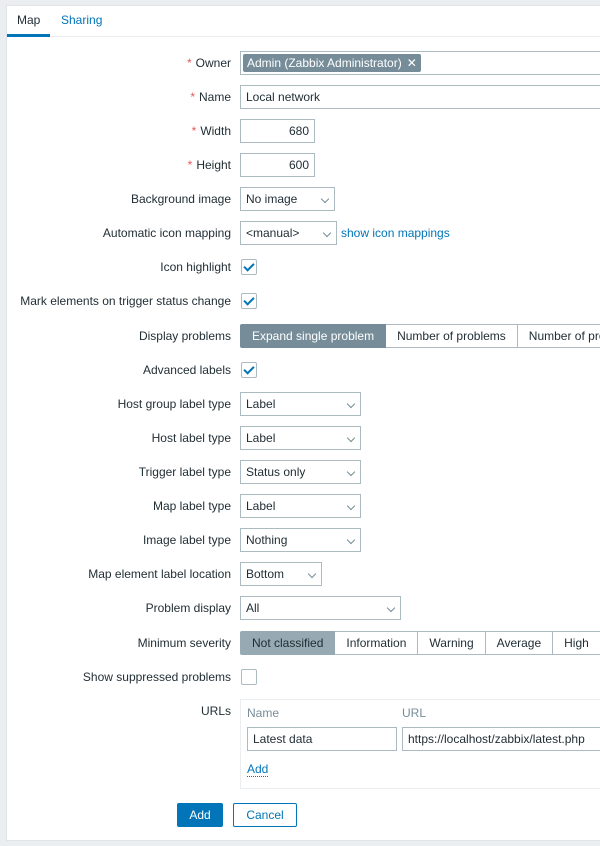  Describe the element at coordinates (287, 199) in the screenshot. I see `background-image-select: No image` at that location.